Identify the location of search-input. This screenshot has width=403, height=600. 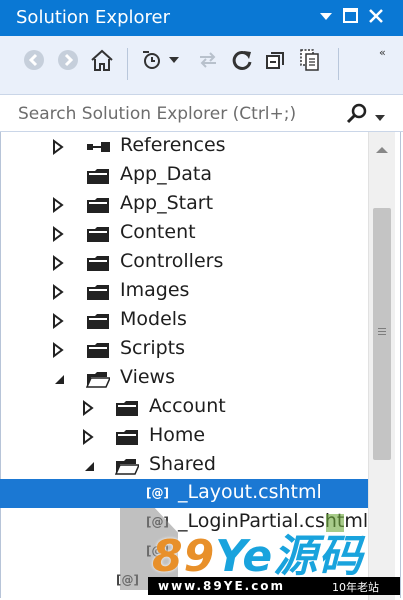
(180, 114).